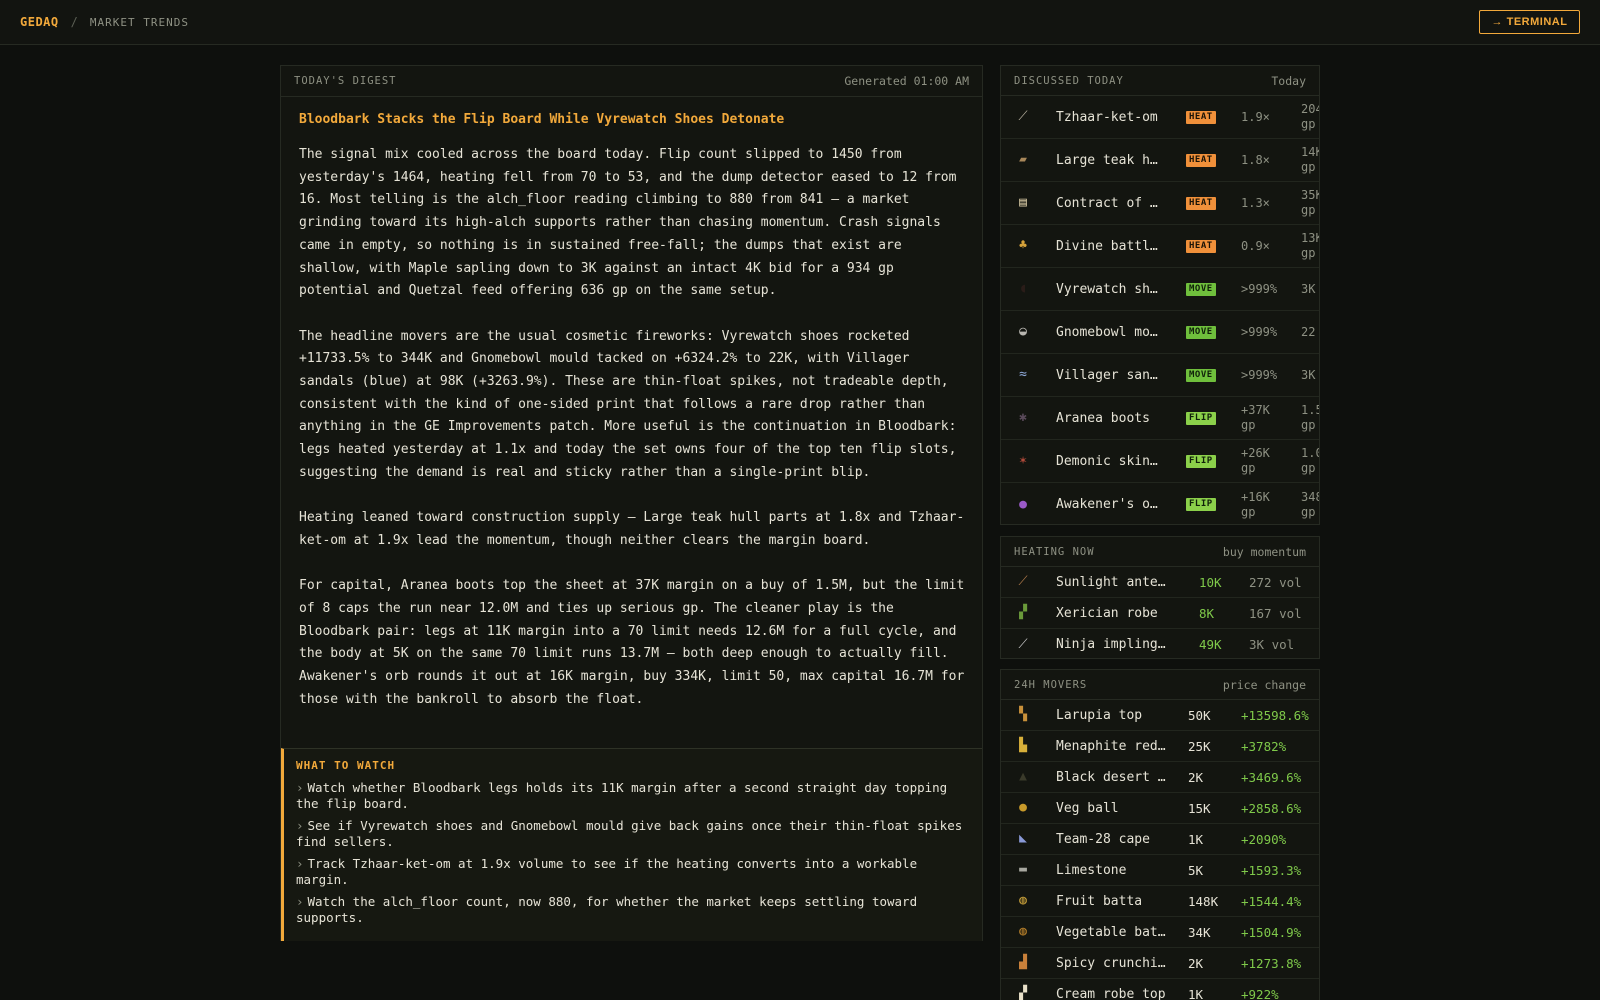  I want to click on top-bar: GEDAQ / MARKET TRENDS → TERMINAL, so click(800, 22).